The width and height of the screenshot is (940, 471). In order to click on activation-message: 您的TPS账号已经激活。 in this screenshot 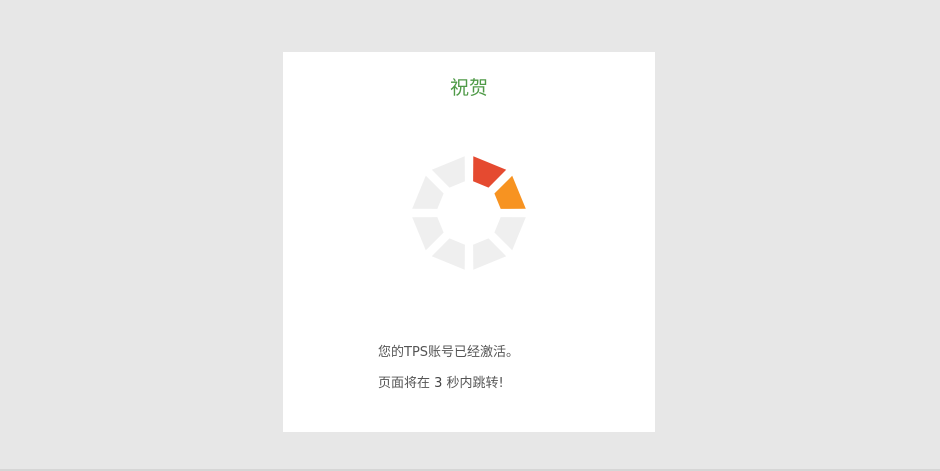, I will do `click(449, 352)`.